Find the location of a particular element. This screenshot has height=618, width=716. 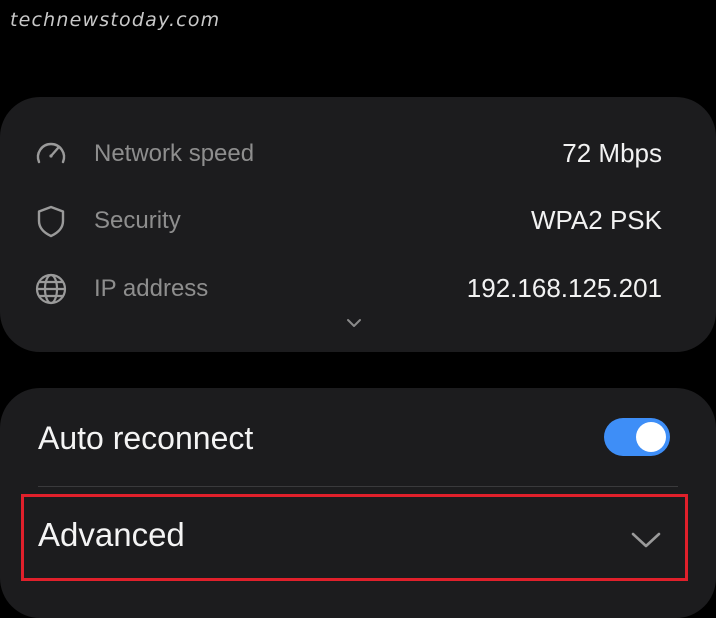

auto-reconnect-row: Auto reconnect is located at coordinates (358, 438).